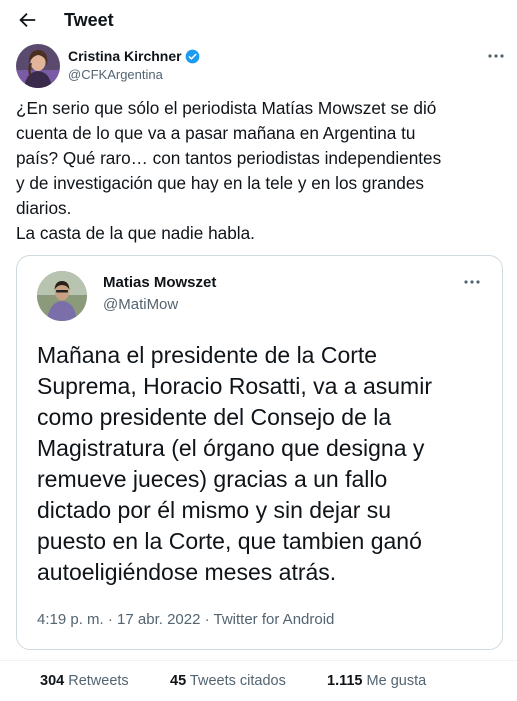 The width and height of the screenshot is (517, 701). I want to click on quoted-text-line: Mañana el presidente de la Corte, so click(207, 355).